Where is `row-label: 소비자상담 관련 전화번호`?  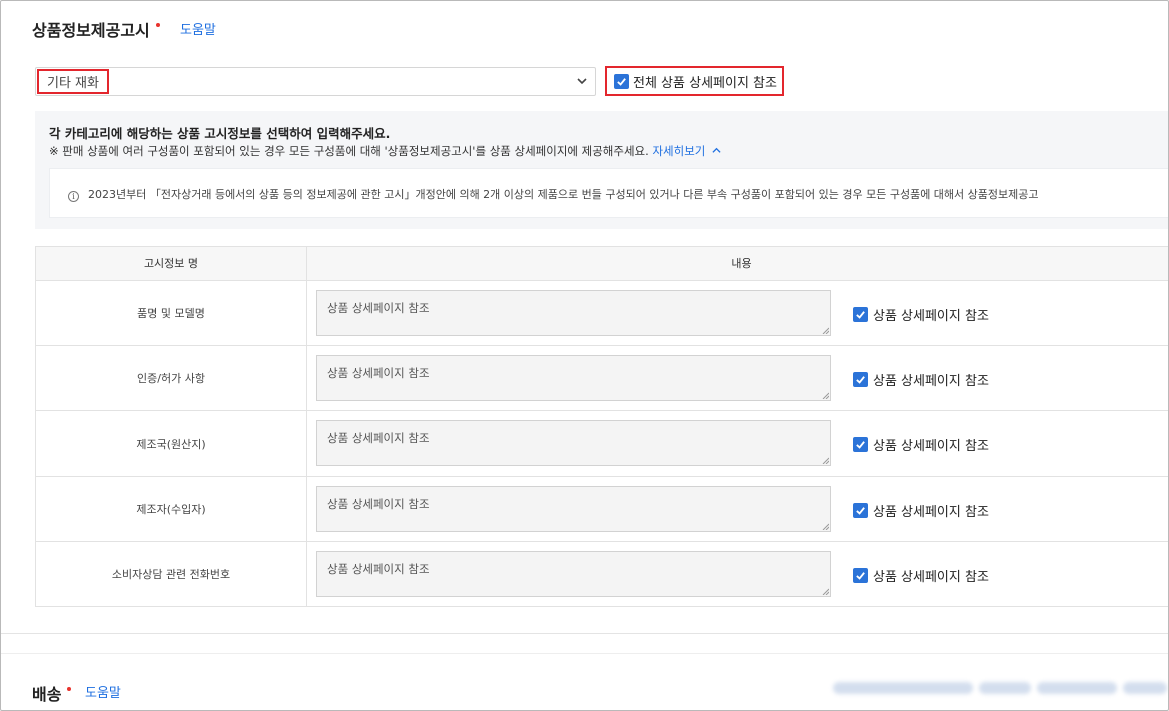
row-label: 소비자상담 관련 전화번호 is located at coordinates (171, 574).